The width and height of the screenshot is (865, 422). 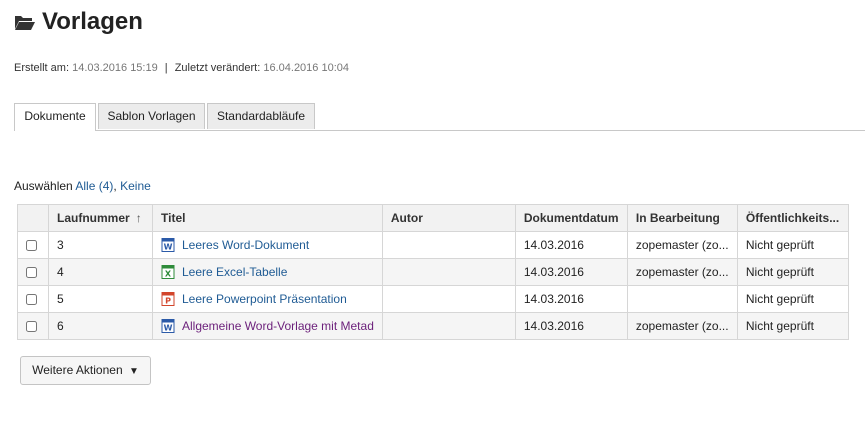 I want to click on page-title: Vorlagen, so click(x=92, y=21).